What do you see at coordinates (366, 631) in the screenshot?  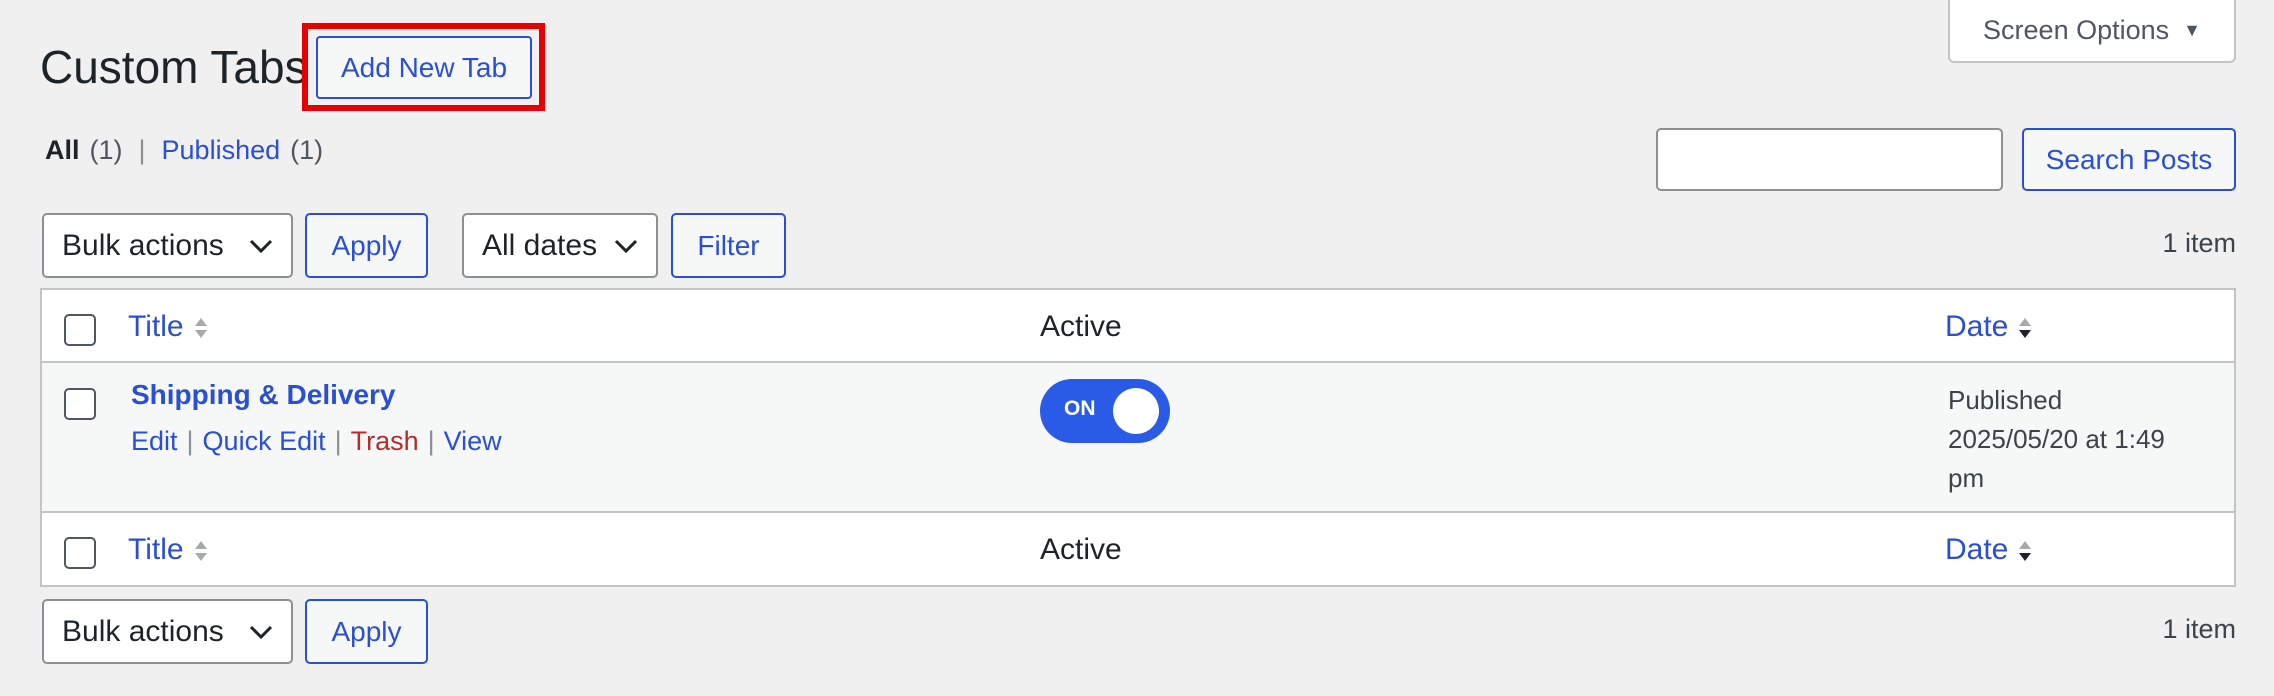 I see `apply-button-bottom: Apply` at bounding box center [366, 631].